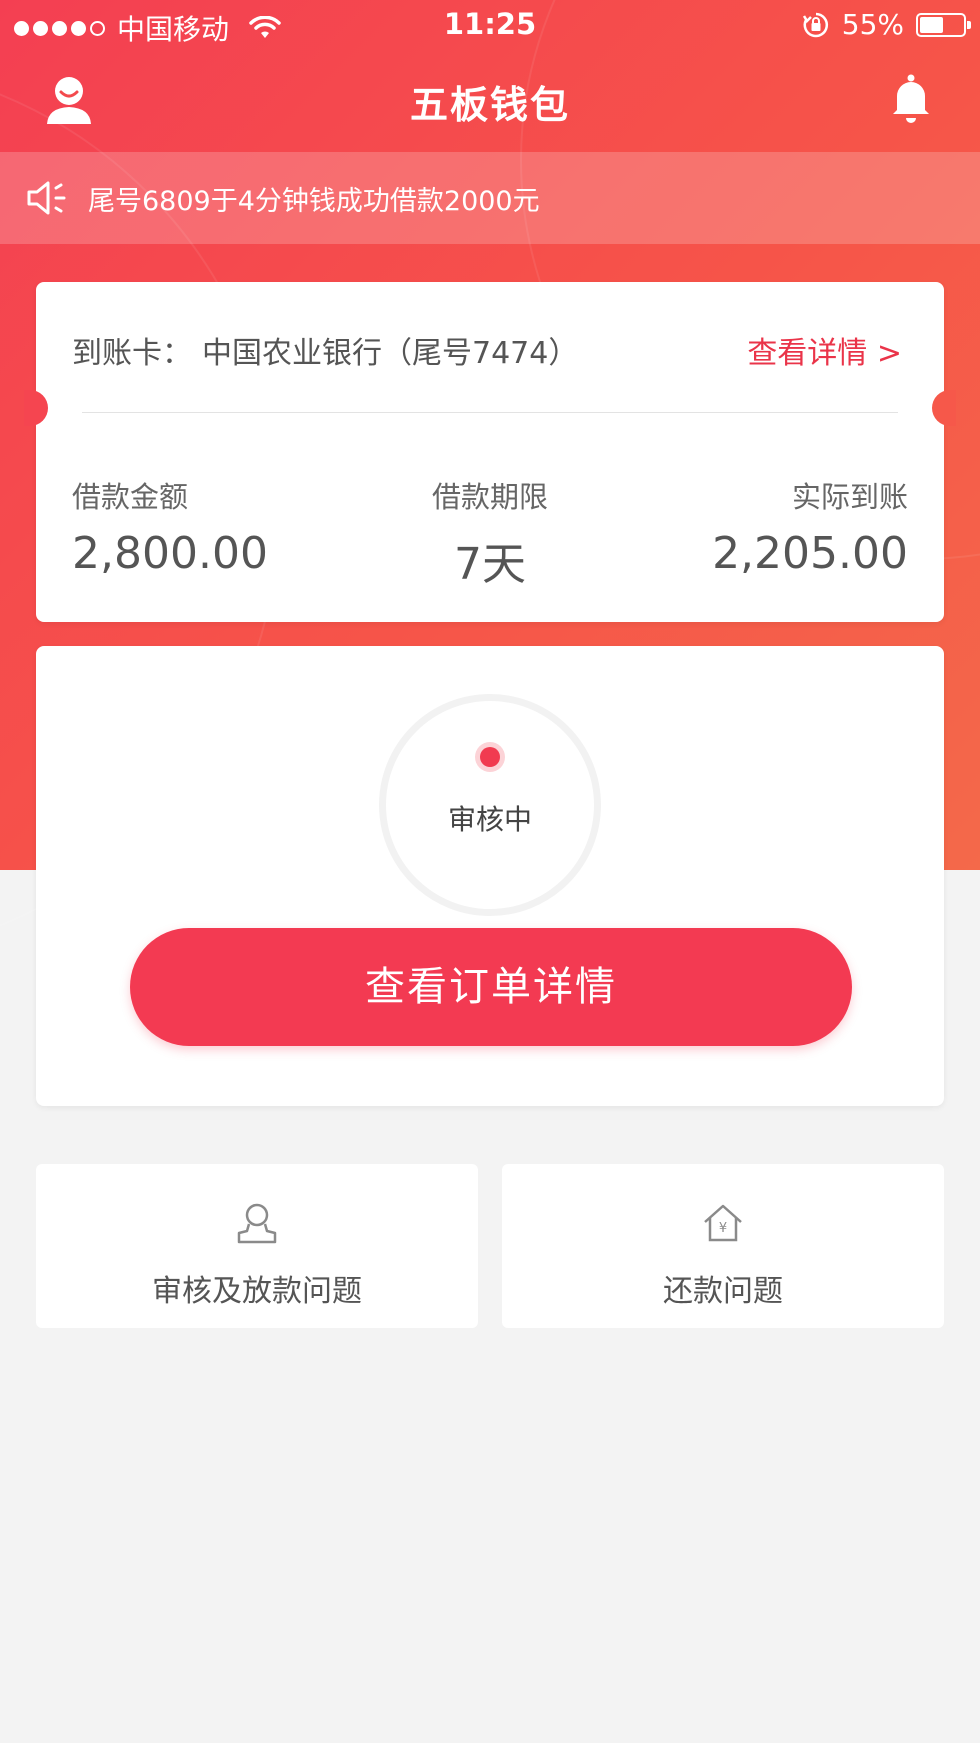  Describe the element at coordinates (170, 529) in the screenshot. I see `loan-amount-stat: 借款金额 2,800.00` at that location.